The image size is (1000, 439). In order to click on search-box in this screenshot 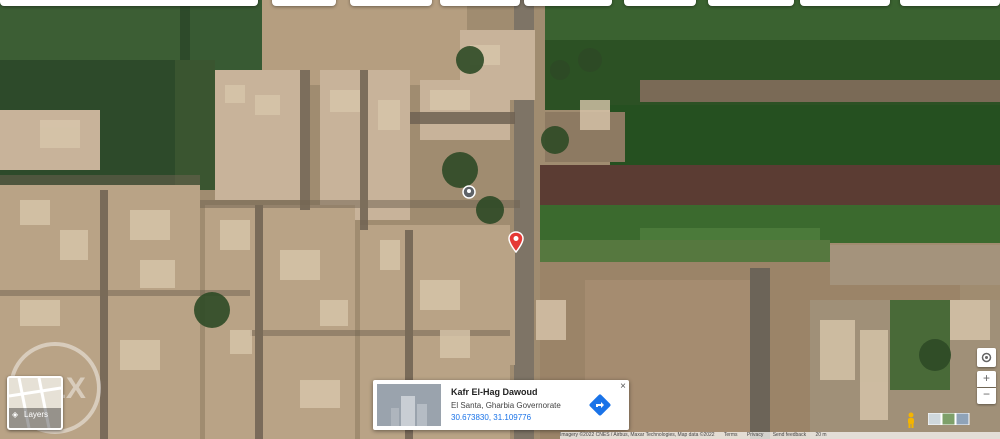, I will do `click(129, 3)`.